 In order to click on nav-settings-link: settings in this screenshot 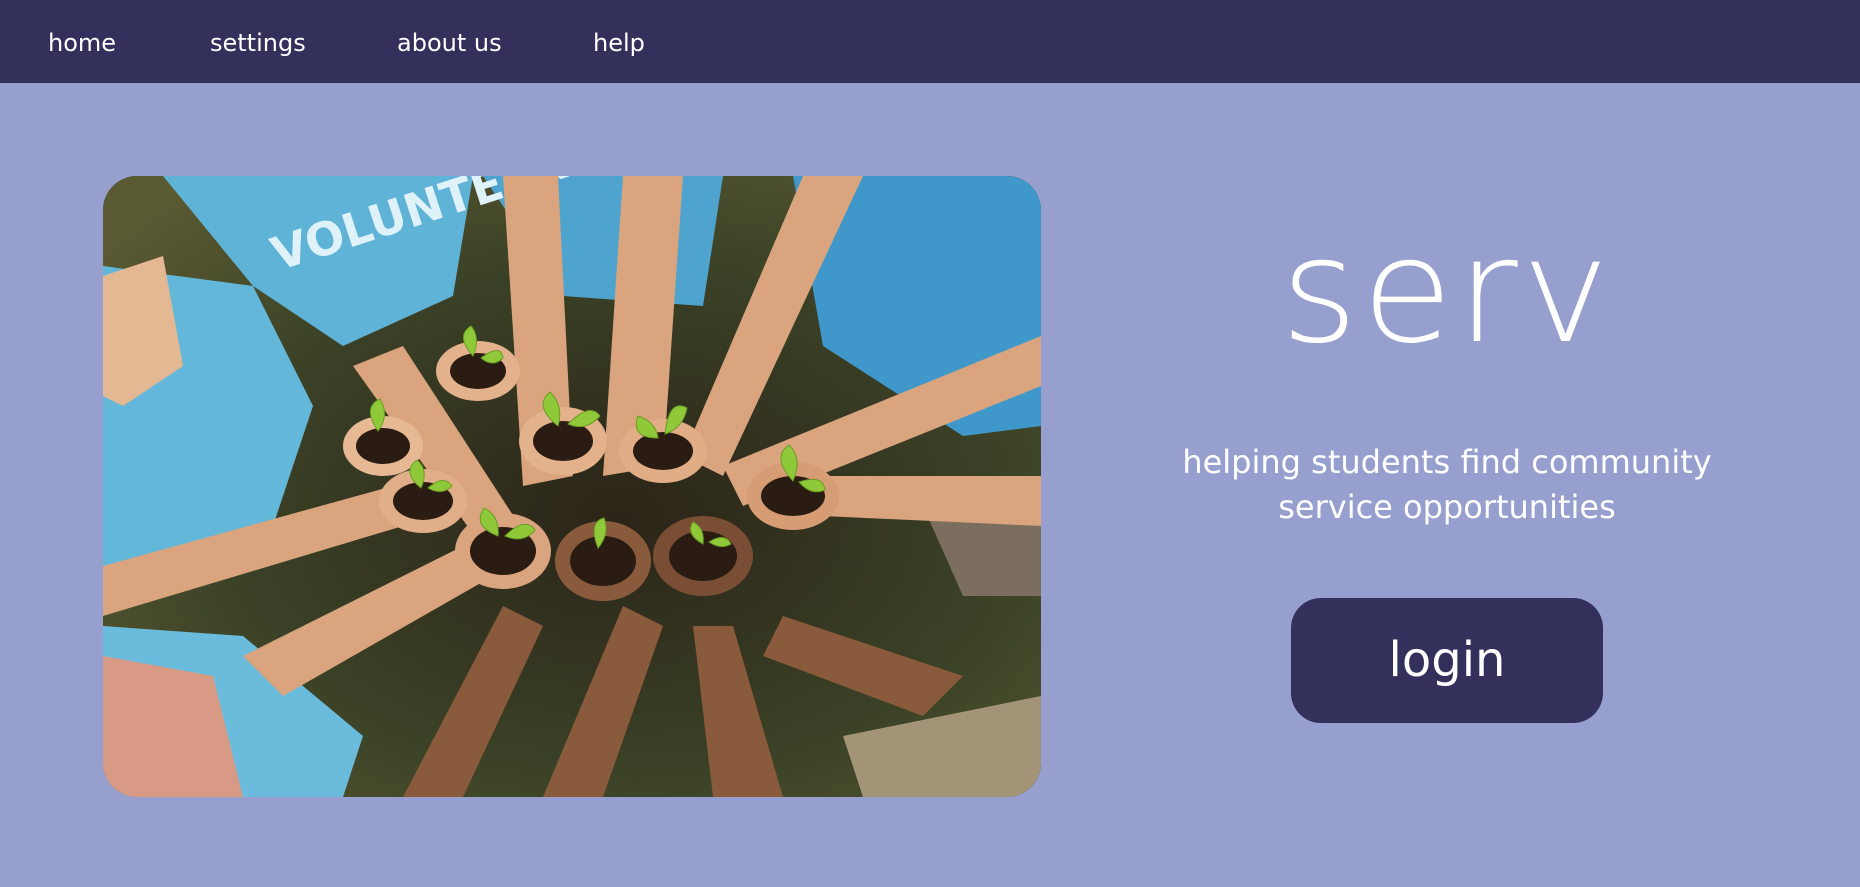, I will do `click(258, 43)`.